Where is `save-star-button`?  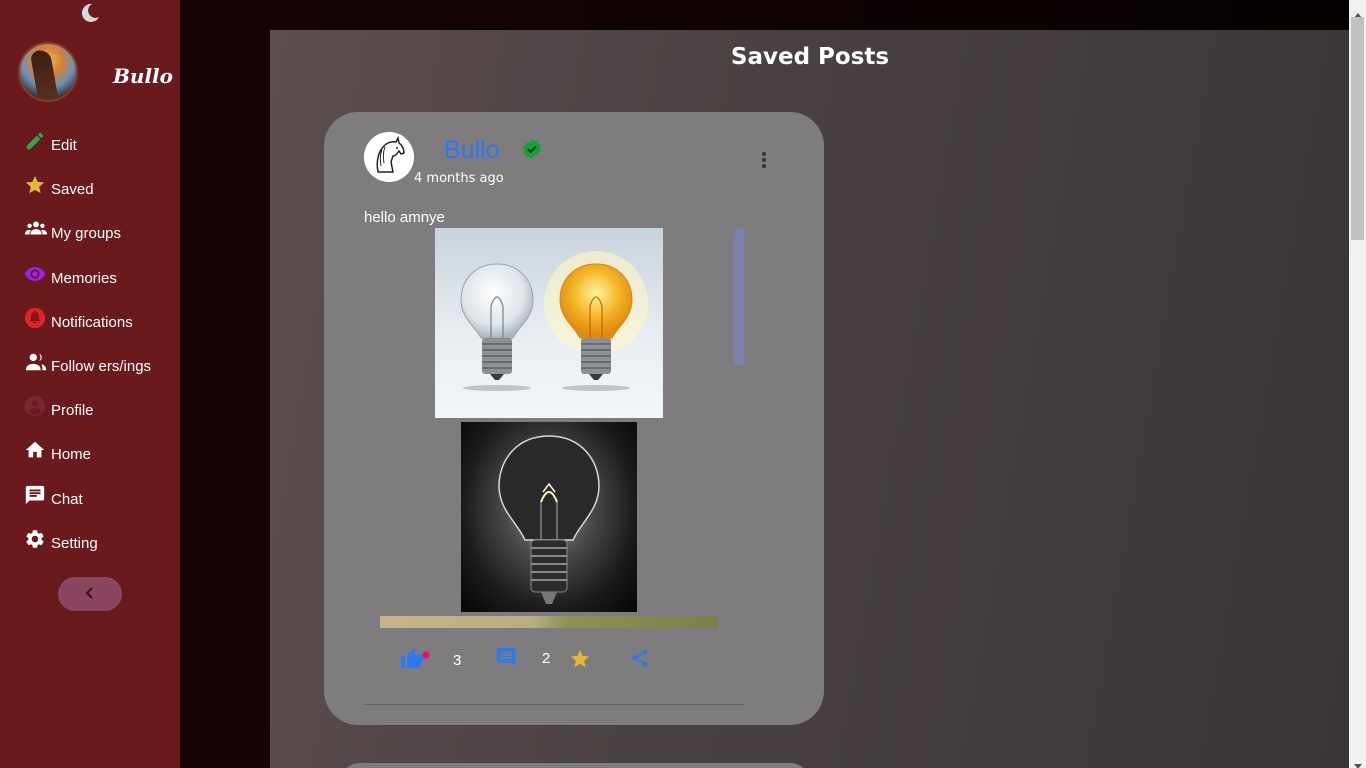 save-star-button is located at coordinates (580, 661).